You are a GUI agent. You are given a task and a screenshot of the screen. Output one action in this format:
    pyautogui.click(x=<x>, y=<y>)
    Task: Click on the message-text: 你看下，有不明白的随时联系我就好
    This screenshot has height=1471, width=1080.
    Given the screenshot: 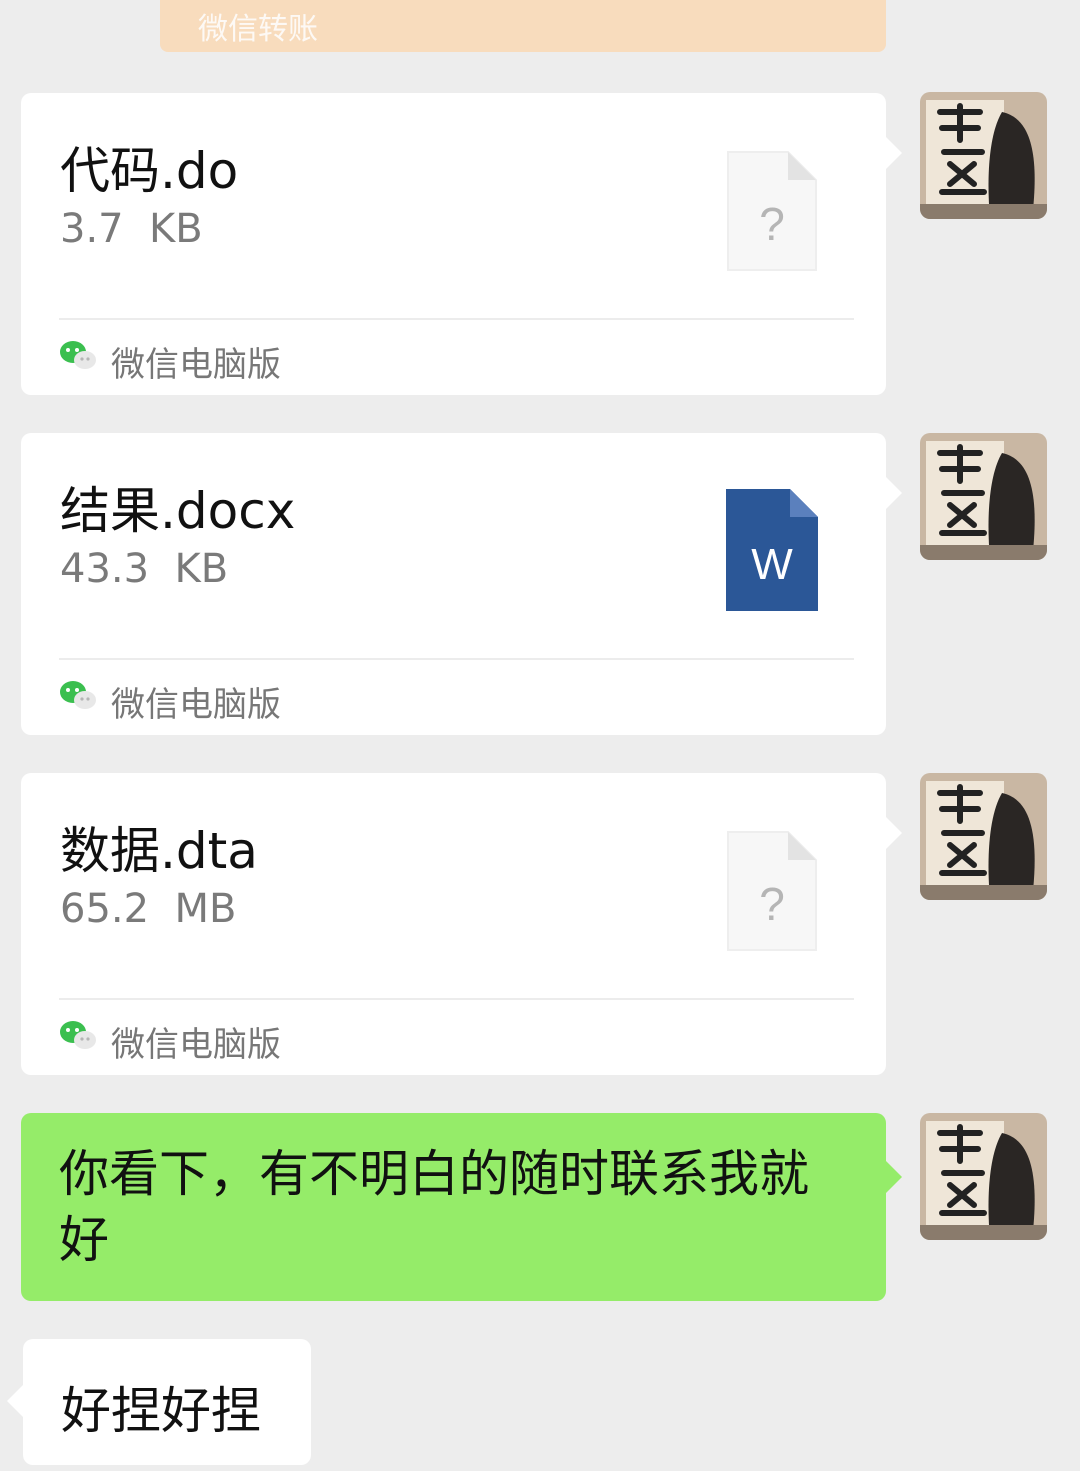 What is the action you would take?
    pyautogui.click(x=434, y=1207)
    